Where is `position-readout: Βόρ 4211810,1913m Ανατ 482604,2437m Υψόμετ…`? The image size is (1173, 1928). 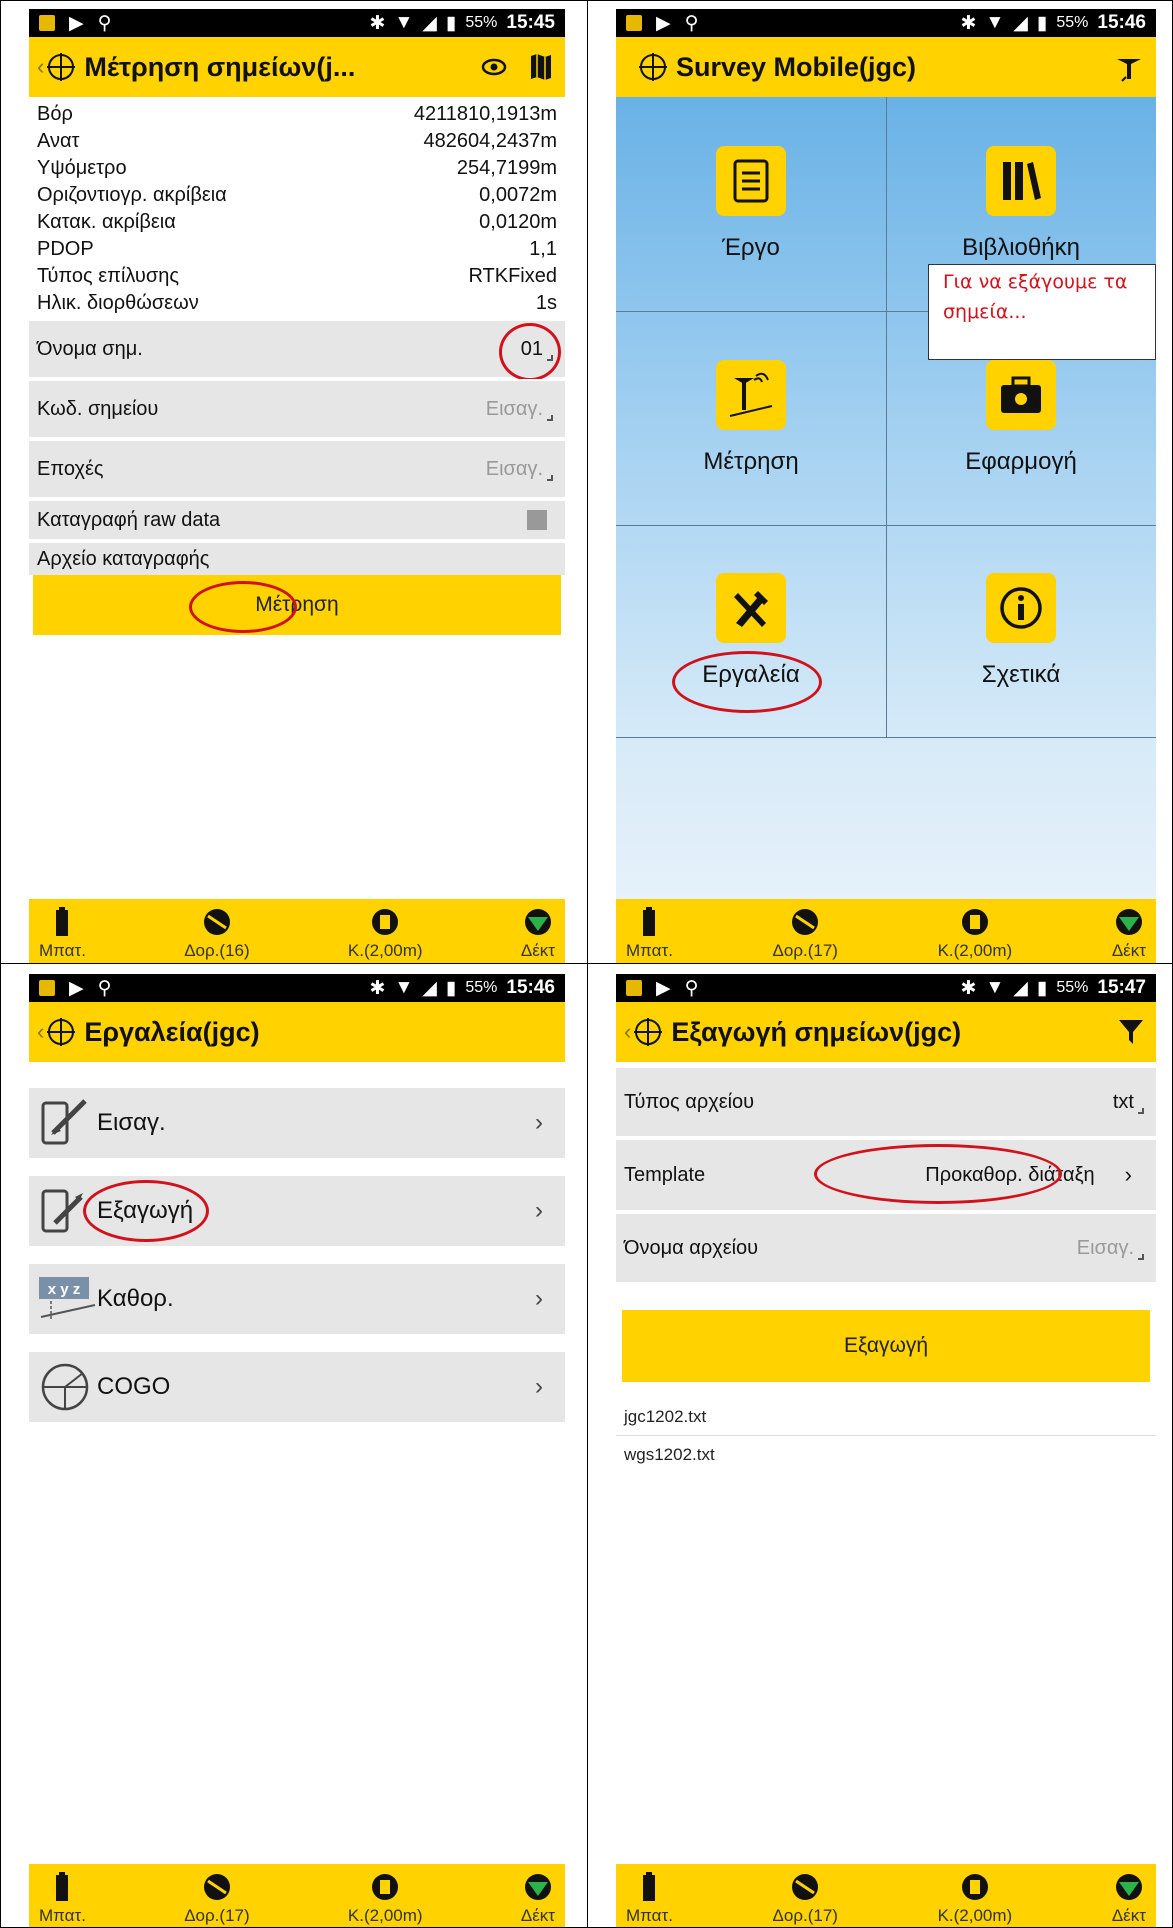 position-readout: Βόρ 4211810,1913m Ανατ 482604,2437m Υψόμετ… is located at coordinates (297, 209).